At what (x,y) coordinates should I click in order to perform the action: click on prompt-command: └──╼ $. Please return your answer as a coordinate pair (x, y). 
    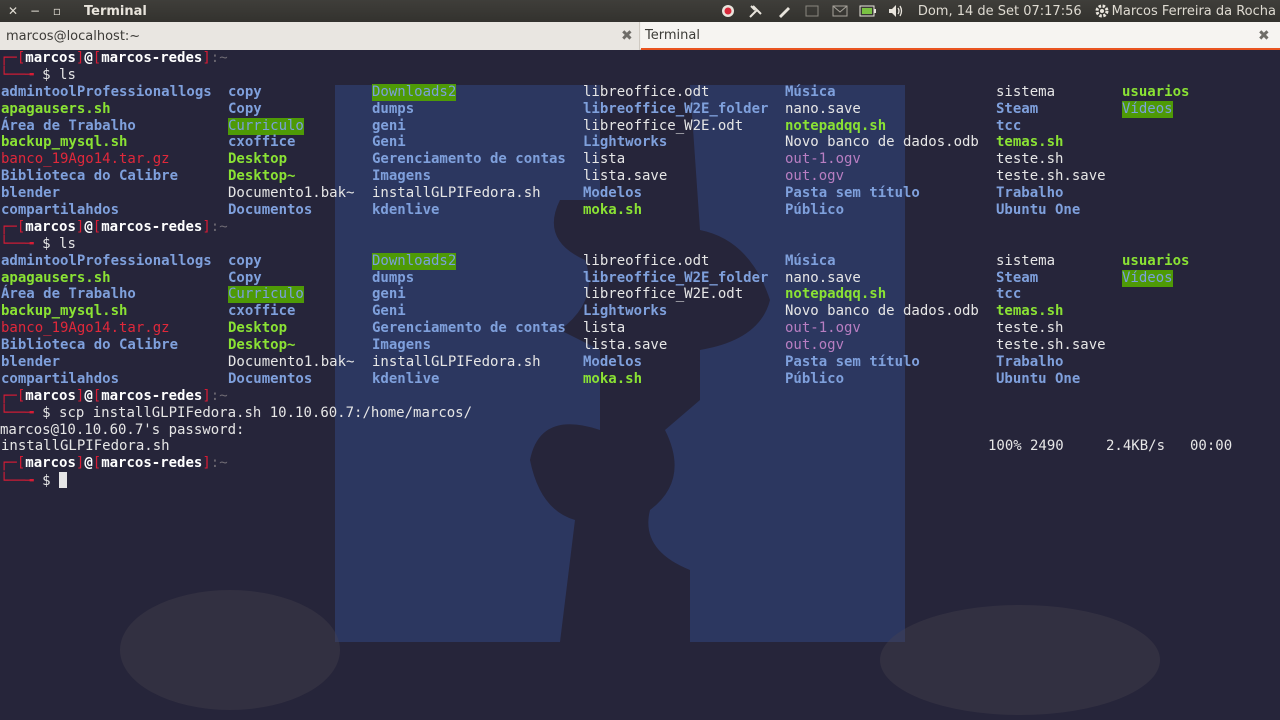
    Looking at the image, I should click on (640, 480).